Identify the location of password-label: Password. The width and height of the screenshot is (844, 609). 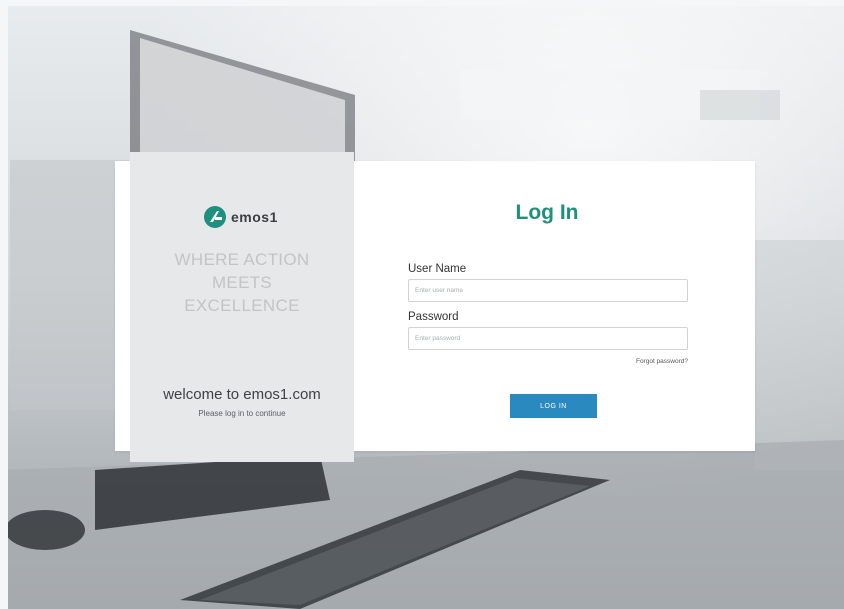
(433, 317).